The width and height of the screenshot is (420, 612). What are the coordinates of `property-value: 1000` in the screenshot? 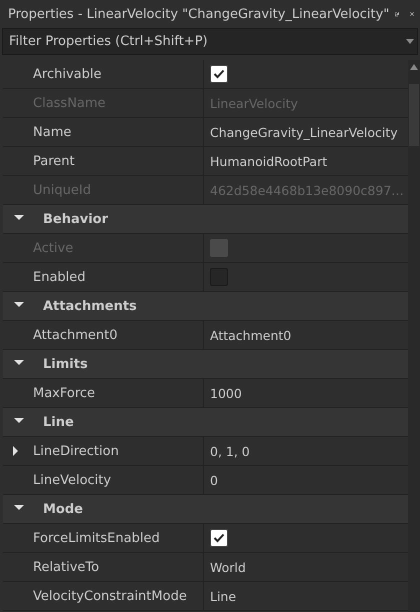 It's located at (226, 393).